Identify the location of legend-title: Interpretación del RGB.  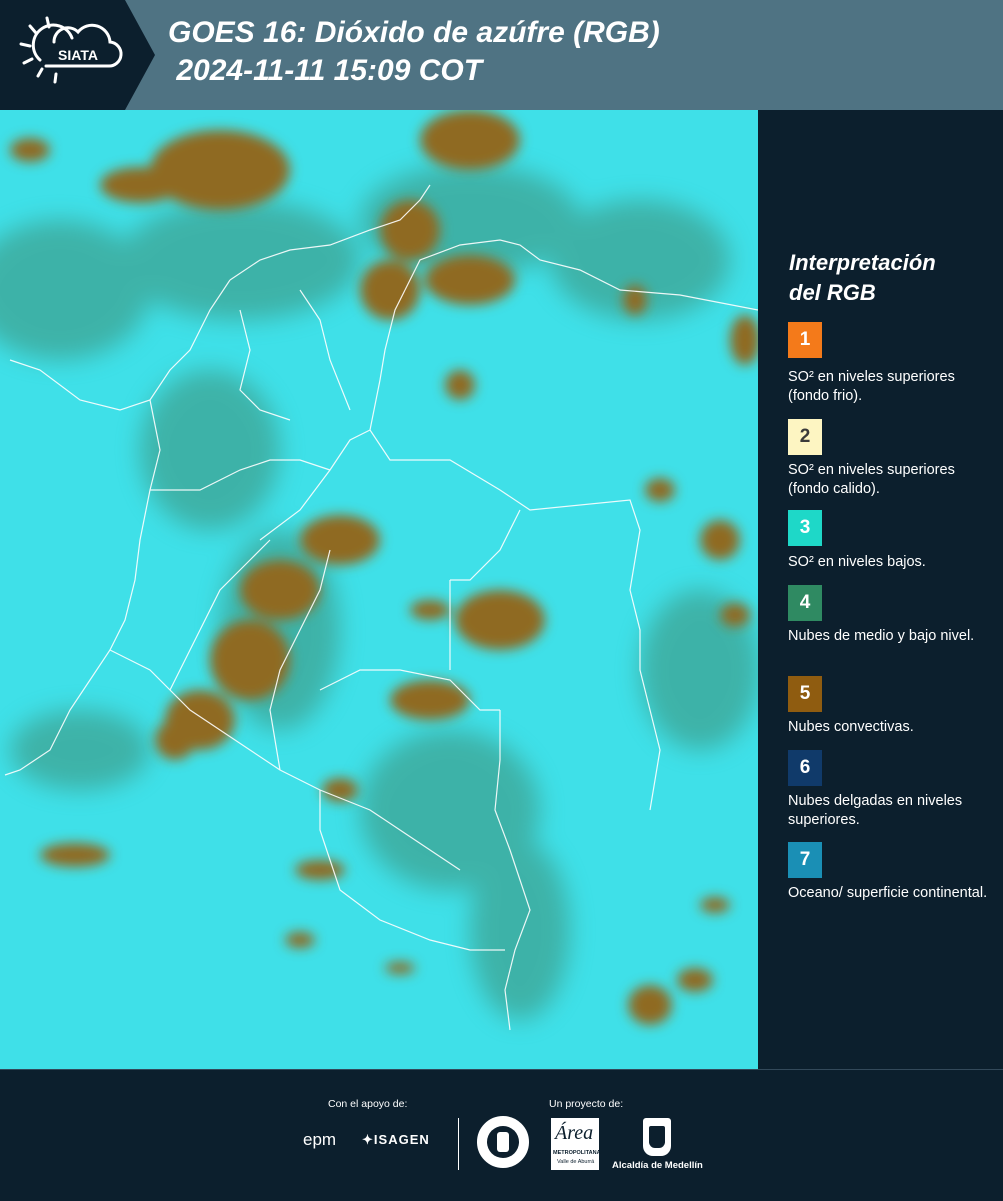
(862, 277).